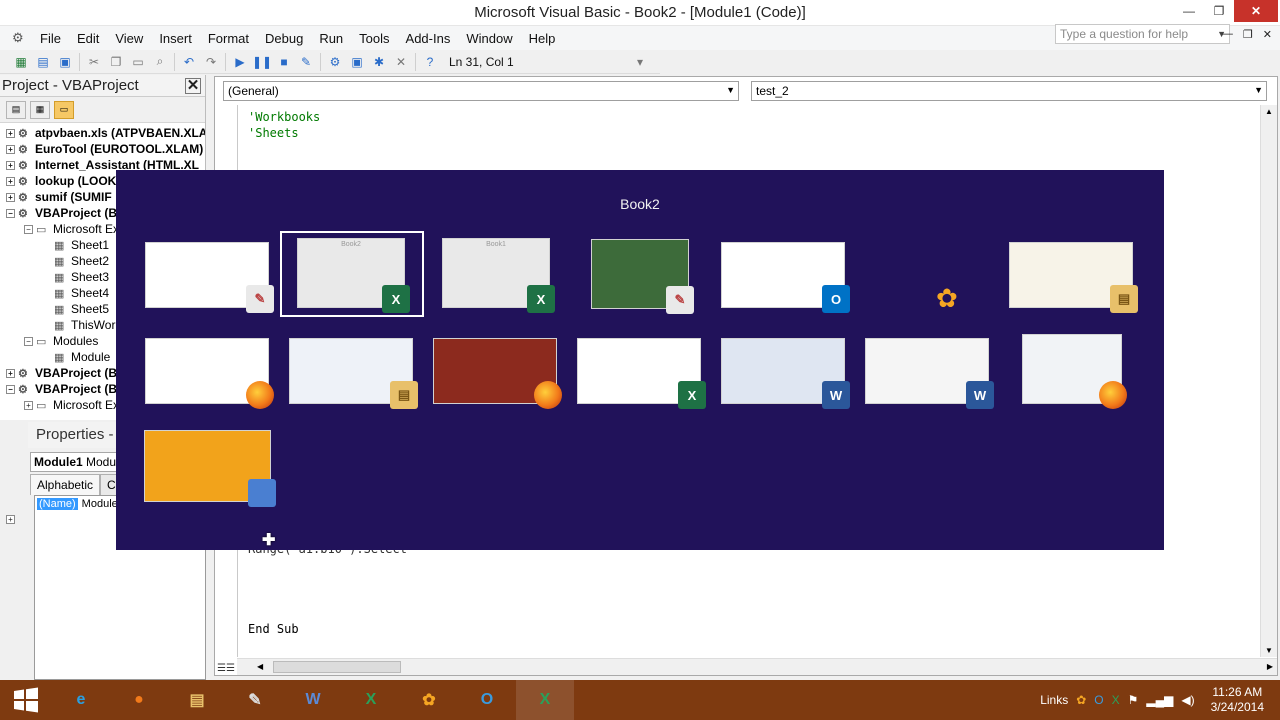  What do you see at coordinates (65, 484) in the screenshot?
I see `tab-alphabetic: Alphabetic` at bounding box center [65, 484].